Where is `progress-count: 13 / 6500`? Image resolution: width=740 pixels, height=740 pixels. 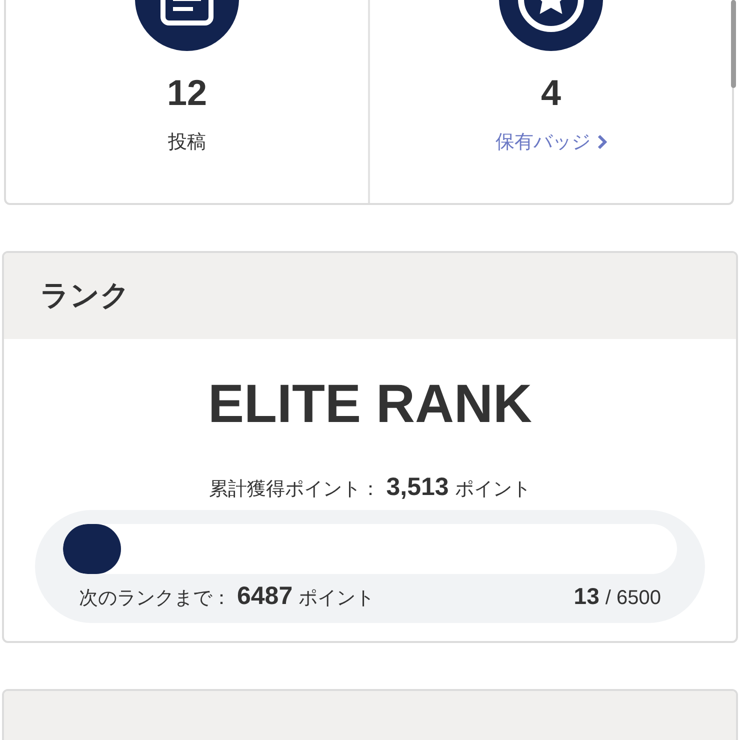 progress-count: 13 / 6500 is located at coordinates (617, 596).